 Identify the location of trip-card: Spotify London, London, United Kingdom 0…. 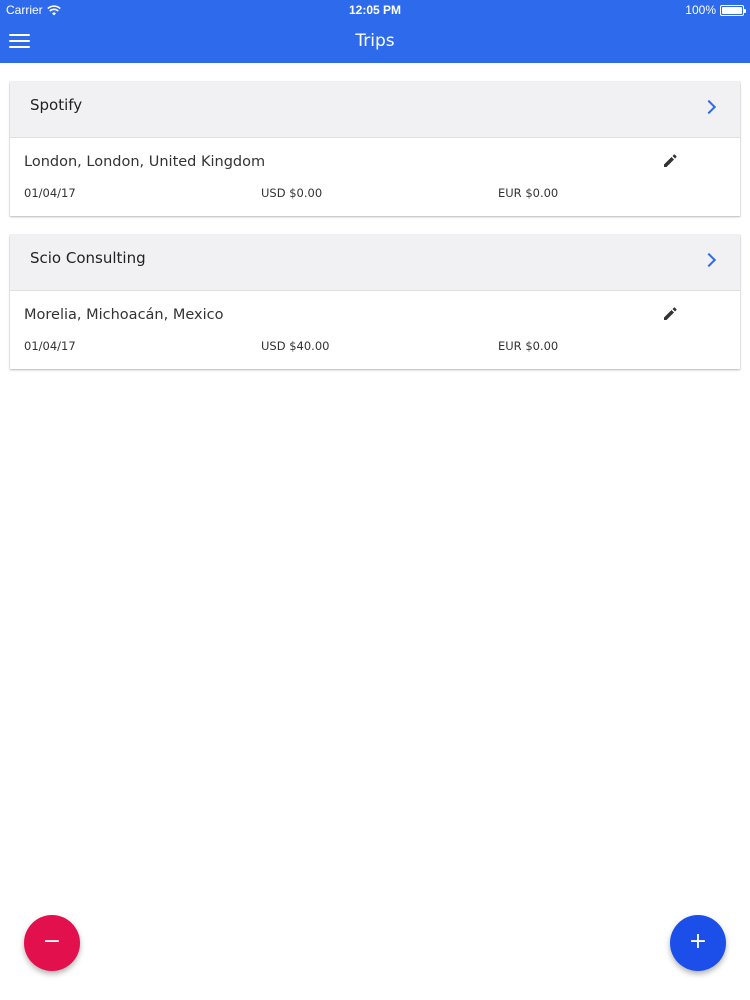
(375, 149).